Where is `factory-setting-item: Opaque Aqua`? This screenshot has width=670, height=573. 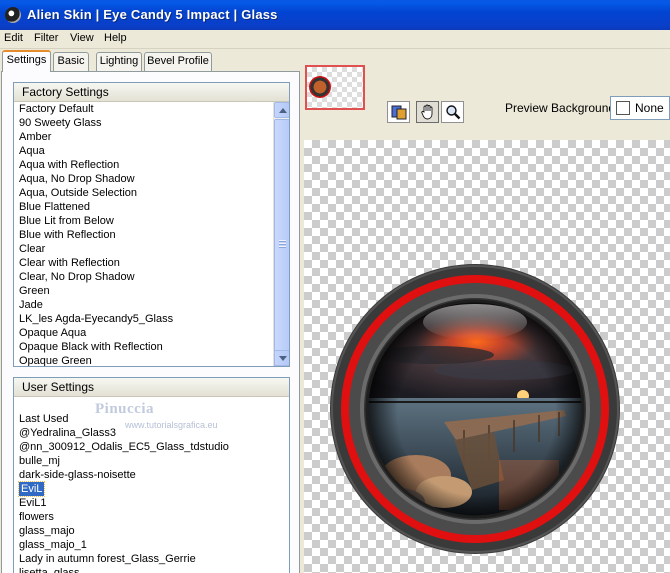
factory-setting-item: Opaque Aqua is located at coordinates (52, 333).